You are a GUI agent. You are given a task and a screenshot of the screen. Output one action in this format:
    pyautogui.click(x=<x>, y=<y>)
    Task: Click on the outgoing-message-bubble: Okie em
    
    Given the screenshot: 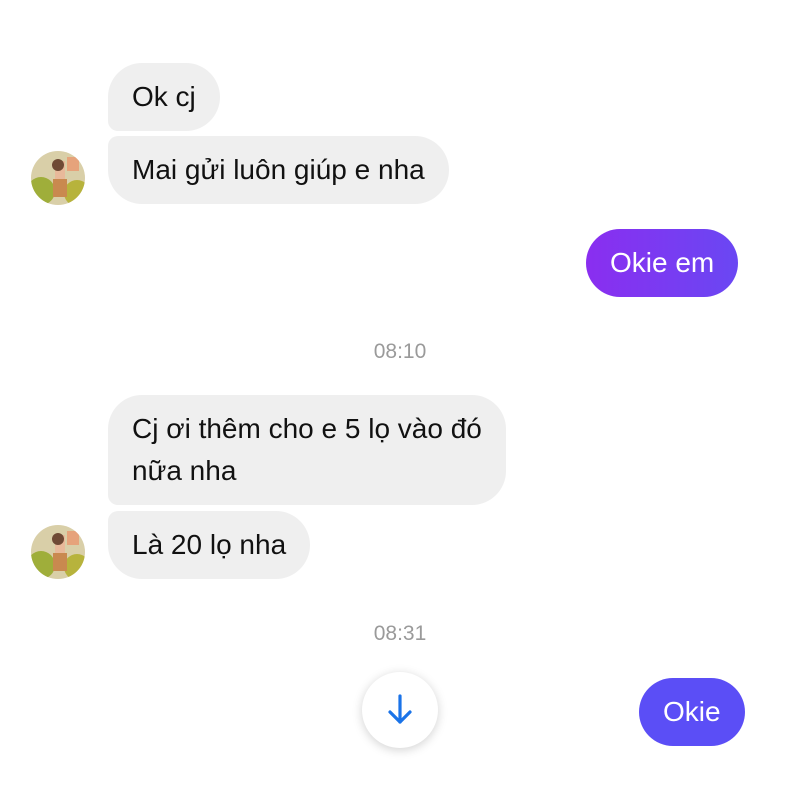 What is the action you would take?
    pyautogui.click(x=662, y=263)
    